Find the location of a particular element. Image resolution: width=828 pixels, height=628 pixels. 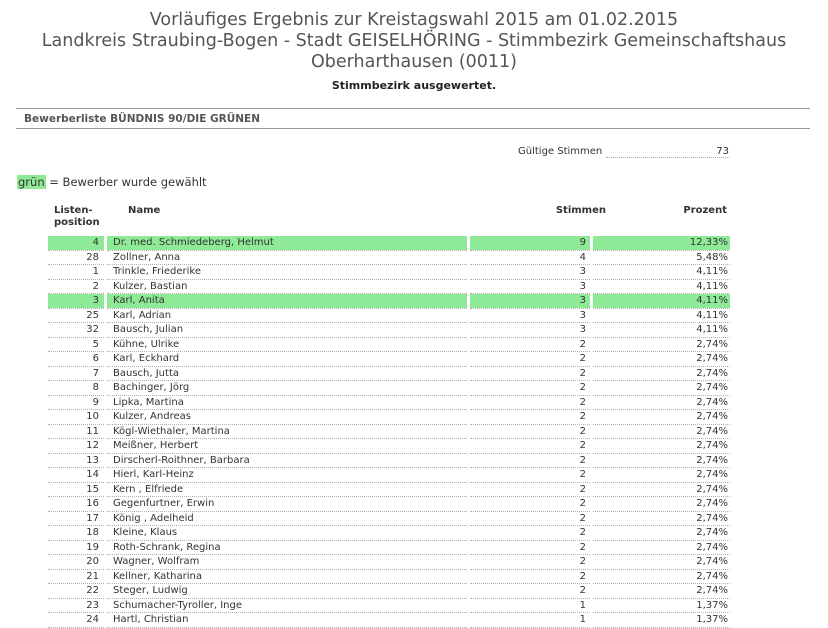

cell-list-position: 15 is located at coordinates (76, 489).